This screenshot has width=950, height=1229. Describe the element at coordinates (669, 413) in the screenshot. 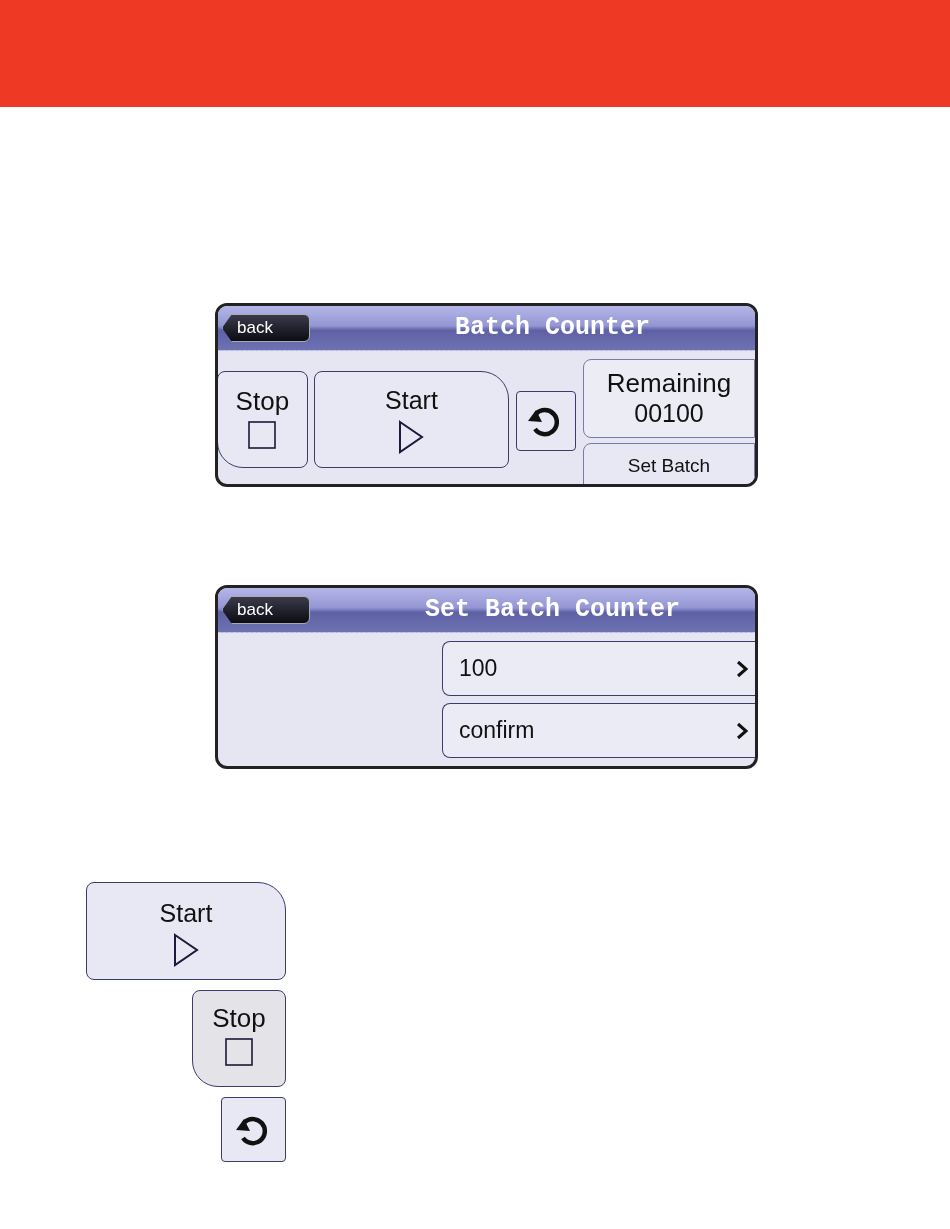

I see `remaining-count: 00100` at that location.